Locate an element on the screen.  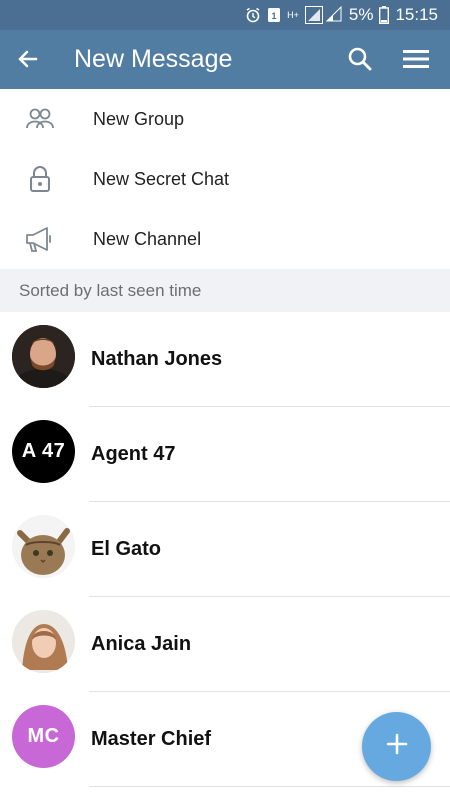
network-type: H+ is located at coordinates (293, 14).